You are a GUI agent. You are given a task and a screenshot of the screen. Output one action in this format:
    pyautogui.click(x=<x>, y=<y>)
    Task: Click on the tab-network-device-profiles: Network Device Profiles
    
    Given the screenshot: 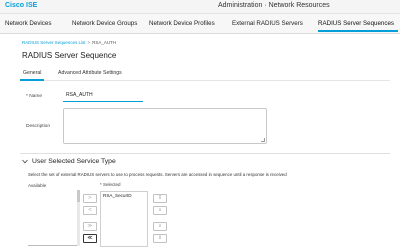 What is the action you would take?
    pyautogui.click(x=182, y=23)
    